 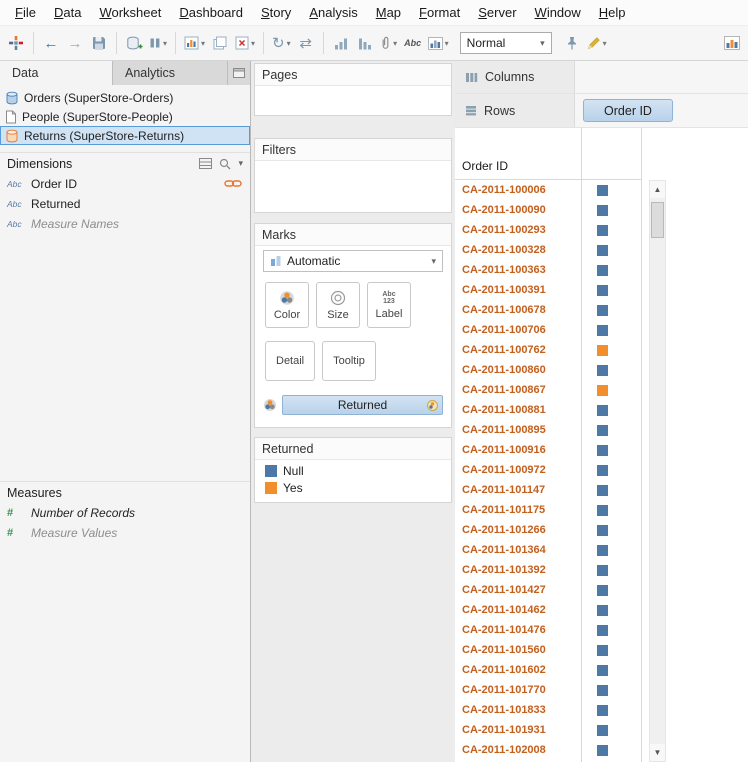 What do you see at coordinates (365, 43) in the screenshot?
I see `sort-desc-button` at bounding box center [365, 43].